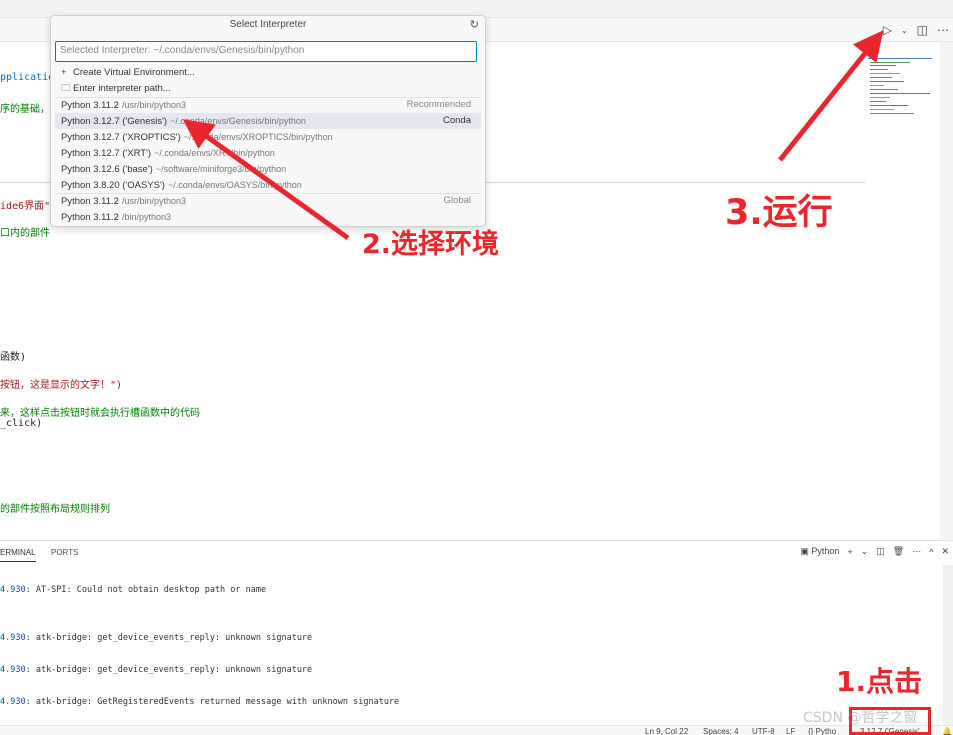  What do you see at coordinates (55, 509) in the screenshot?
I see `code-line: 的部件按照布局规则排列` at bounding box center [55, 509].